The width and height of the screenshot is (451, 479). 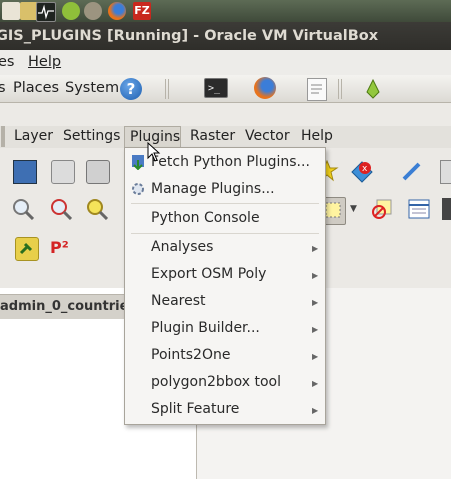 I want to click on menu-item-label: polygon2bbox tool, so click(x=216, y=382).